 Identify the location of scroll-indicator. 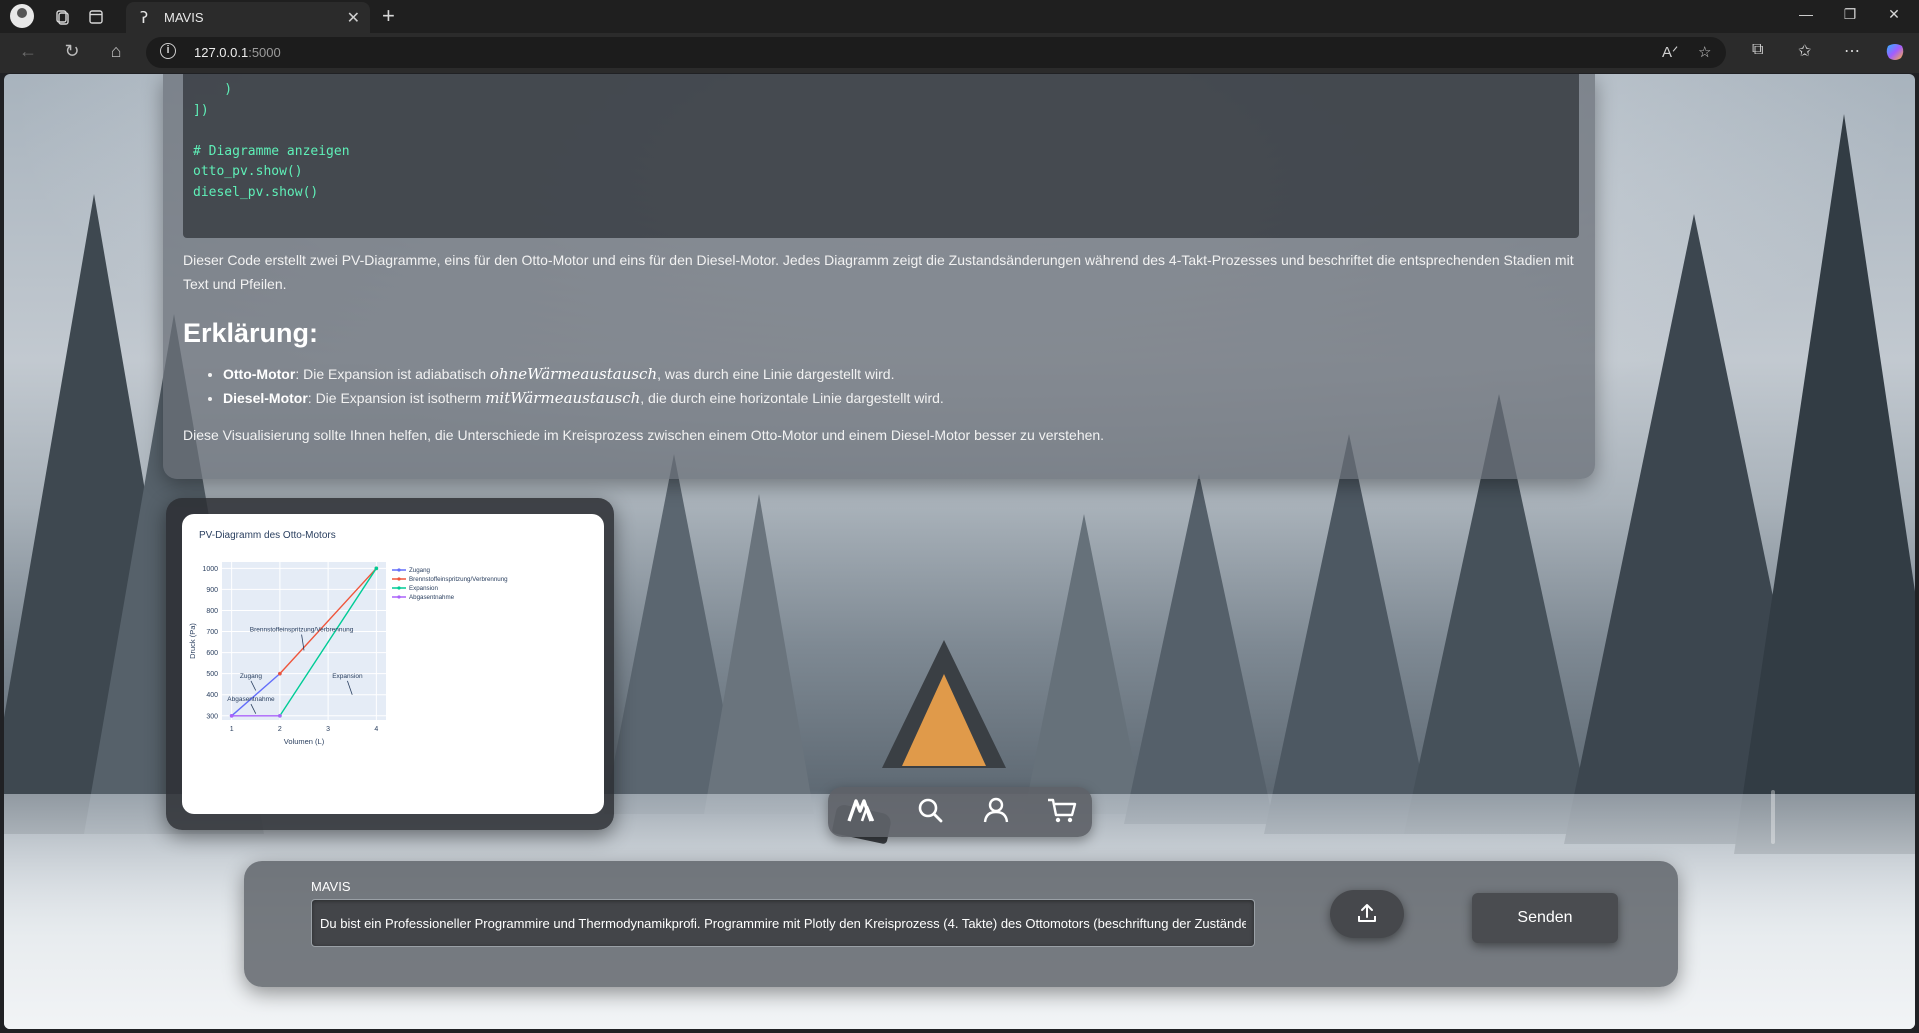
(1773, 817).